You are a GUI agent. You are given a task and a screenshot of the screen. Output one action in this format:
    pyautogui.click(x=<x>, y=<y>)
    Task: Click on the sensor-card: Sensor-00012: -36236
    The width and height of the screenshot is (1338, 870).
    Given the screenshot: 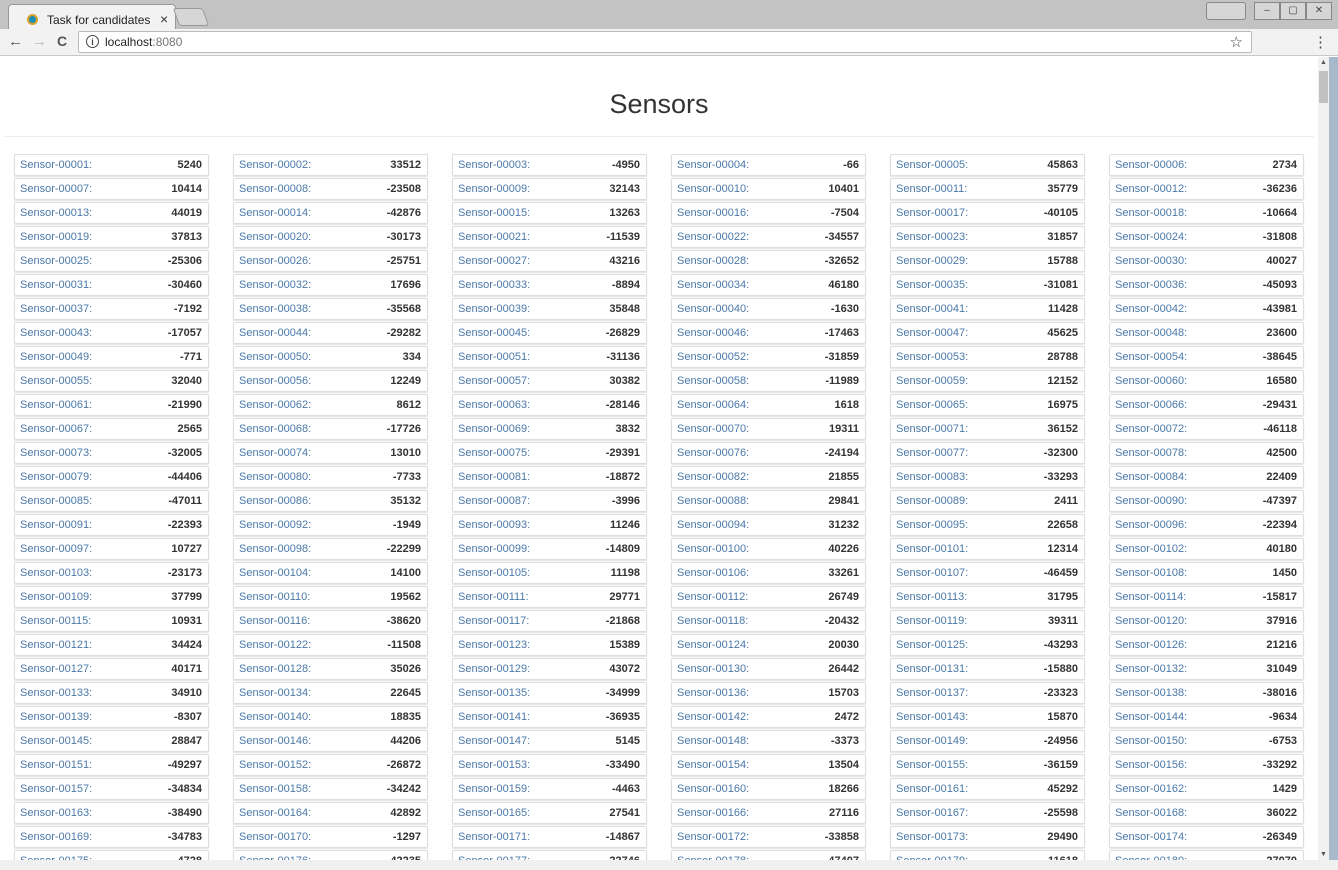 What is the action you would take?
    pyautogui.click(x=1206, y=189)
    